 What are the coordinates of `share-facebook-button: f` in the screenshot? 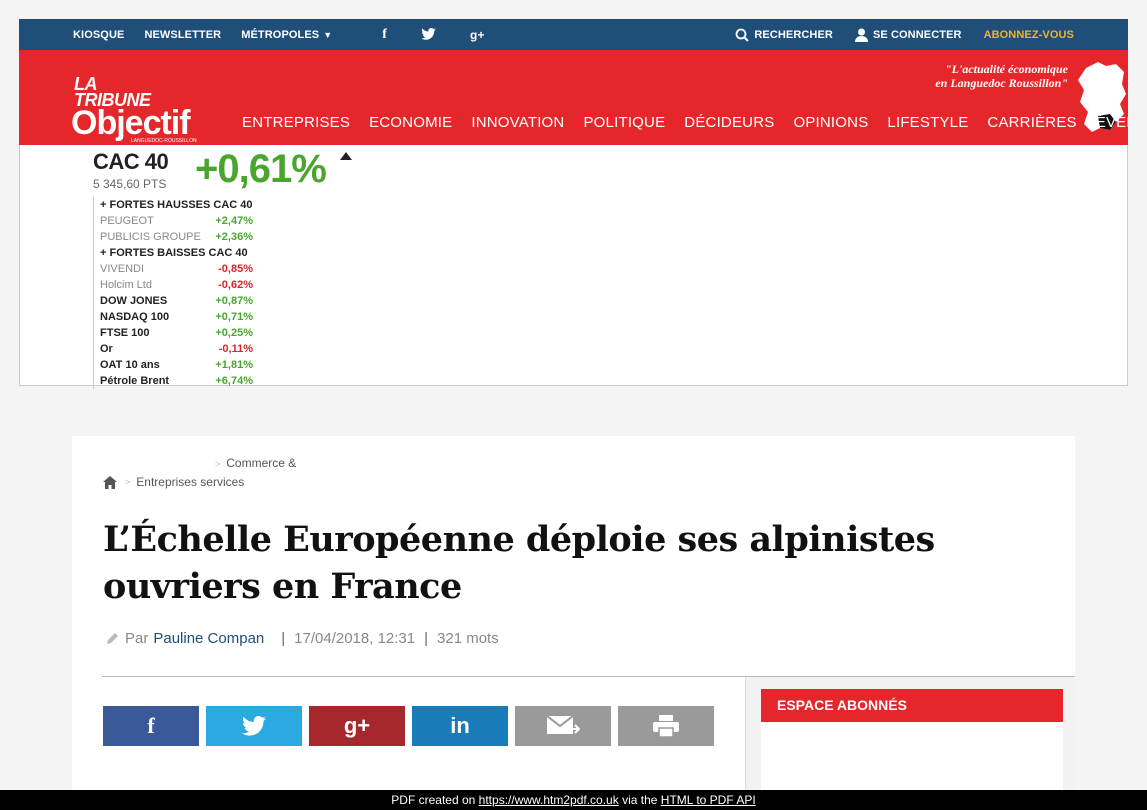 It's located at (151, 726).